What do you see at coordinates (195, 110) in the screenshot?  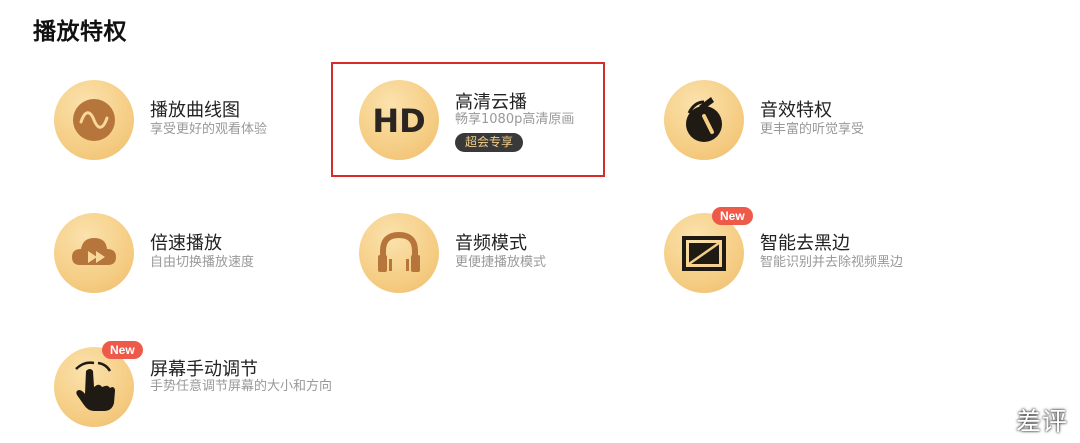 I see `feature-title: 播放曲线图` at bounding box center [195, 110].